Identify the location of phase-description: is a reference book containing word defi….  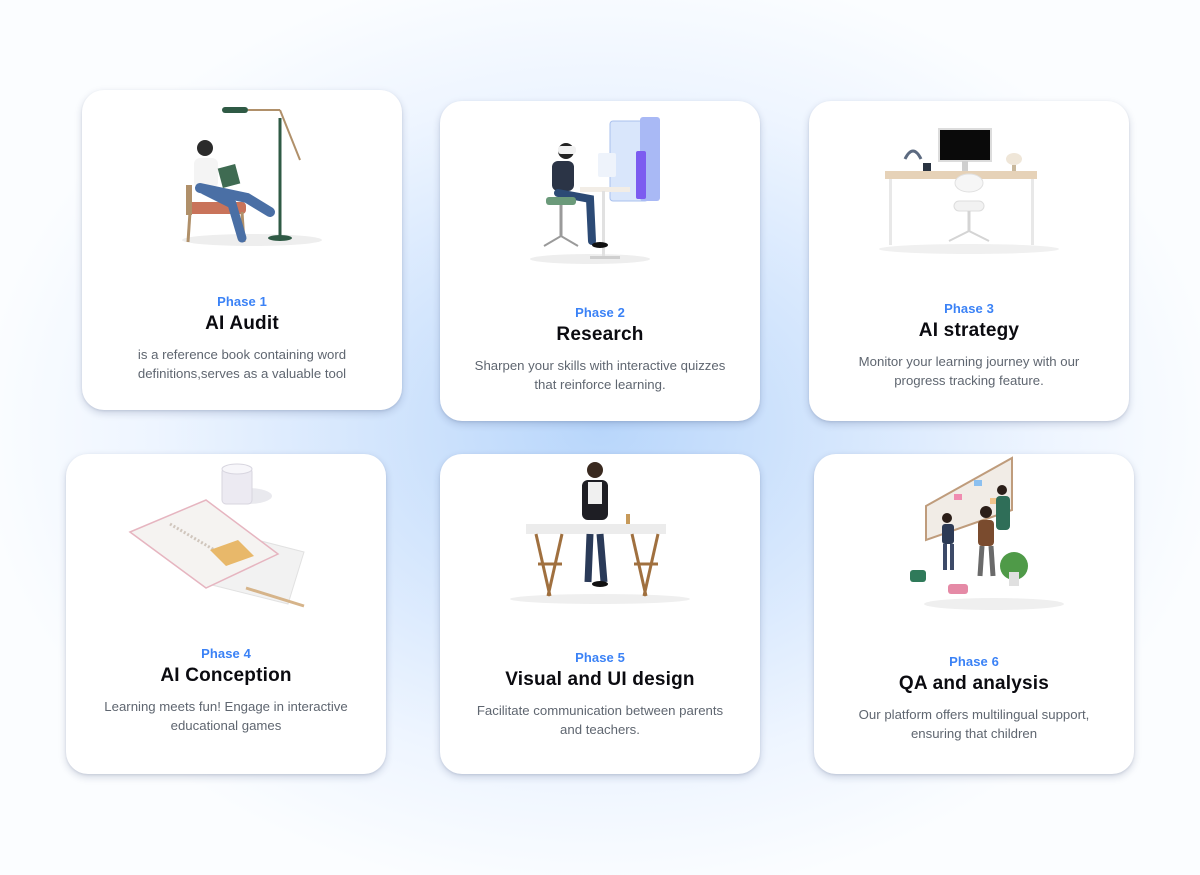
(242, 364).